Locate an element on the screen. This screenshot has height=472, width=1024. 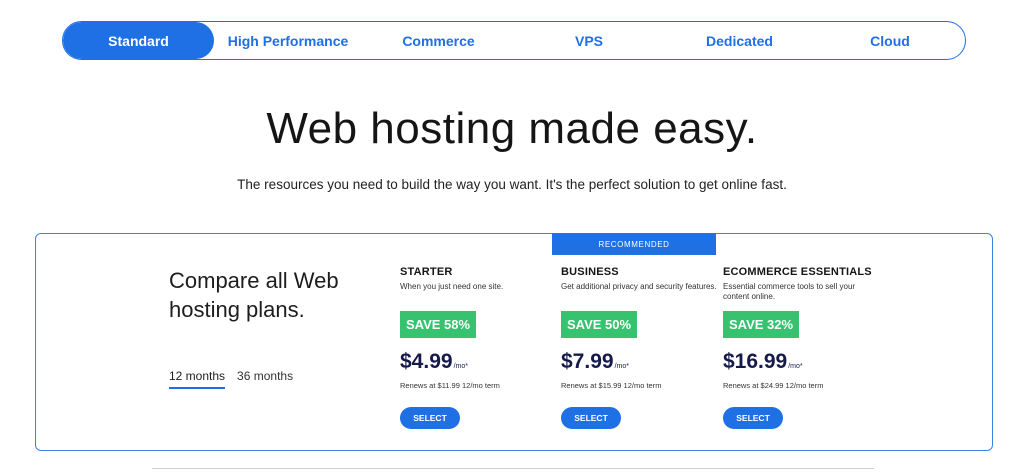
select-business-button: SELECT is located at coordinates (591, 418).